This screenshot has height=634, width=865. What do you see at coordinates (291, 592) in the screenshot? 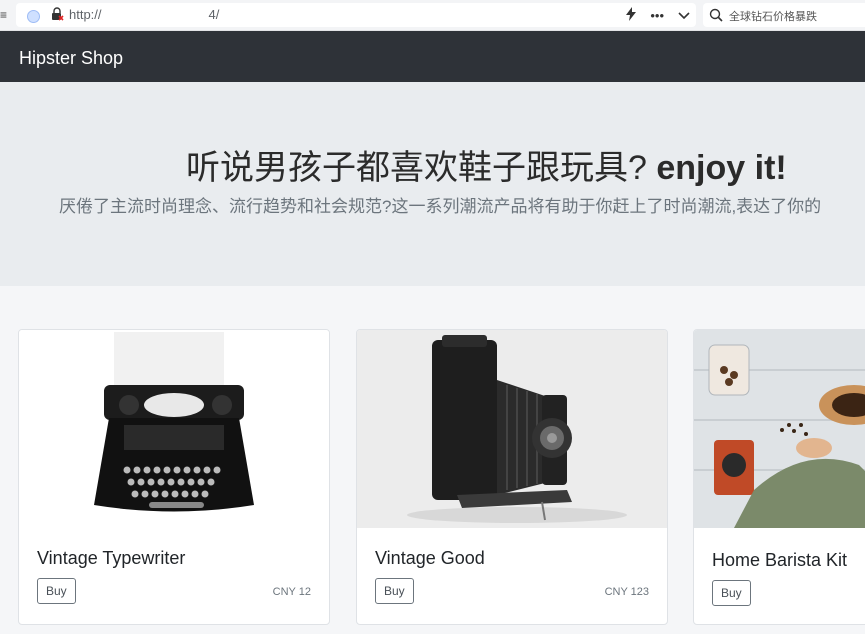
I see `product-price: CNY 12` at bounding box center [291, 592].